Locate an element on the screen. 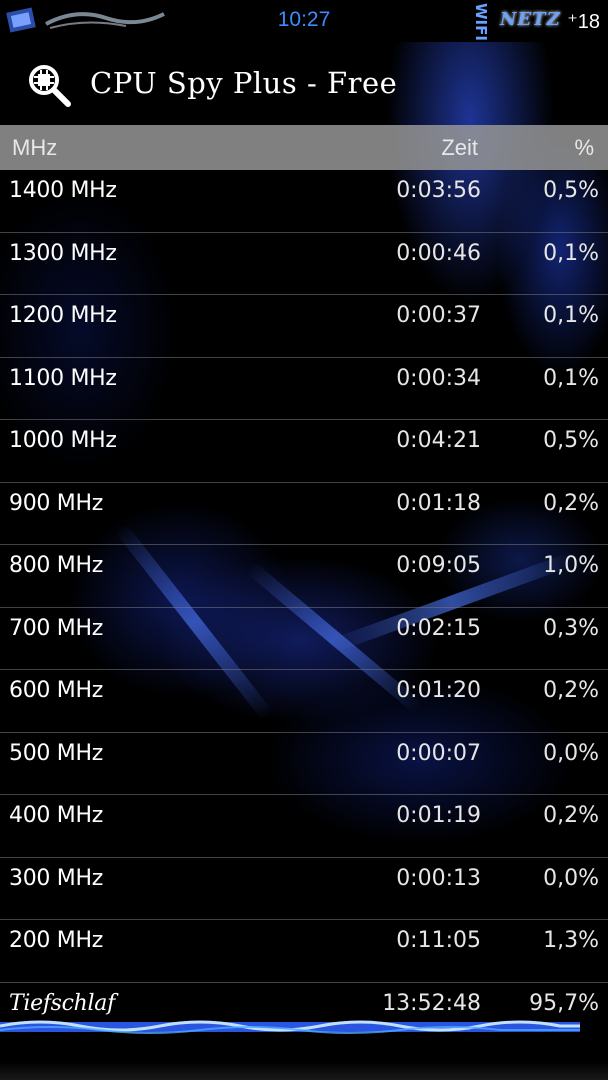 Image resolution: width=608 pixels, height=1080 pixels. table-row: 600 MHz 0:01:20 0,2% is located at coordinates (304, 701).